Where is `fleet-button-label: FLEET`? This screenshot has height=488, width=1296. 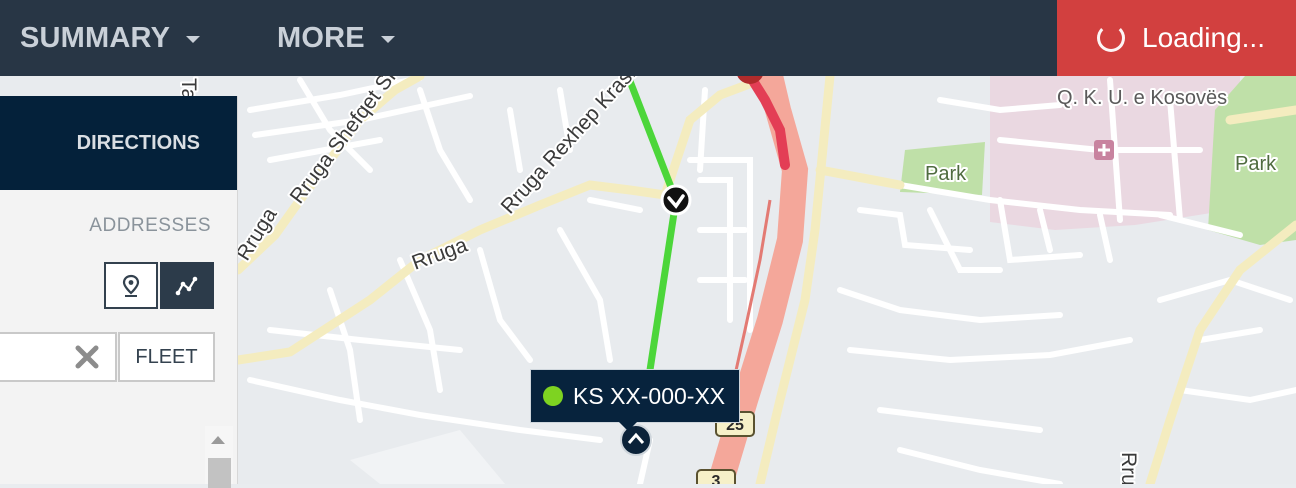
fleet-button-label: FLEET is located at coordinates (166, 356).